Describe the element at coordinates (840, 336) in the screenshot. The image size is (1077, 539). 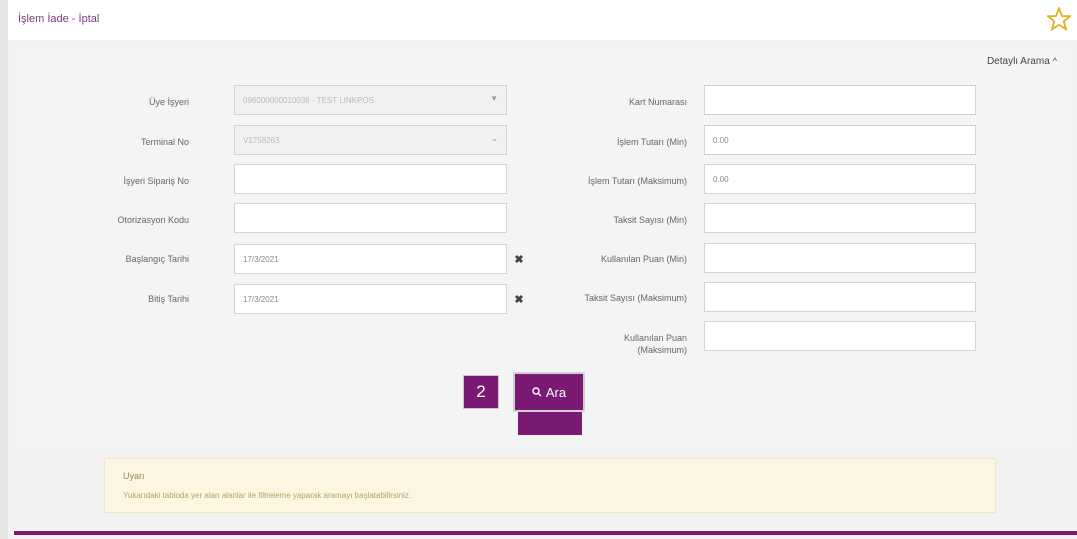
I see `kullanilan-puan-maks-input` at that location.